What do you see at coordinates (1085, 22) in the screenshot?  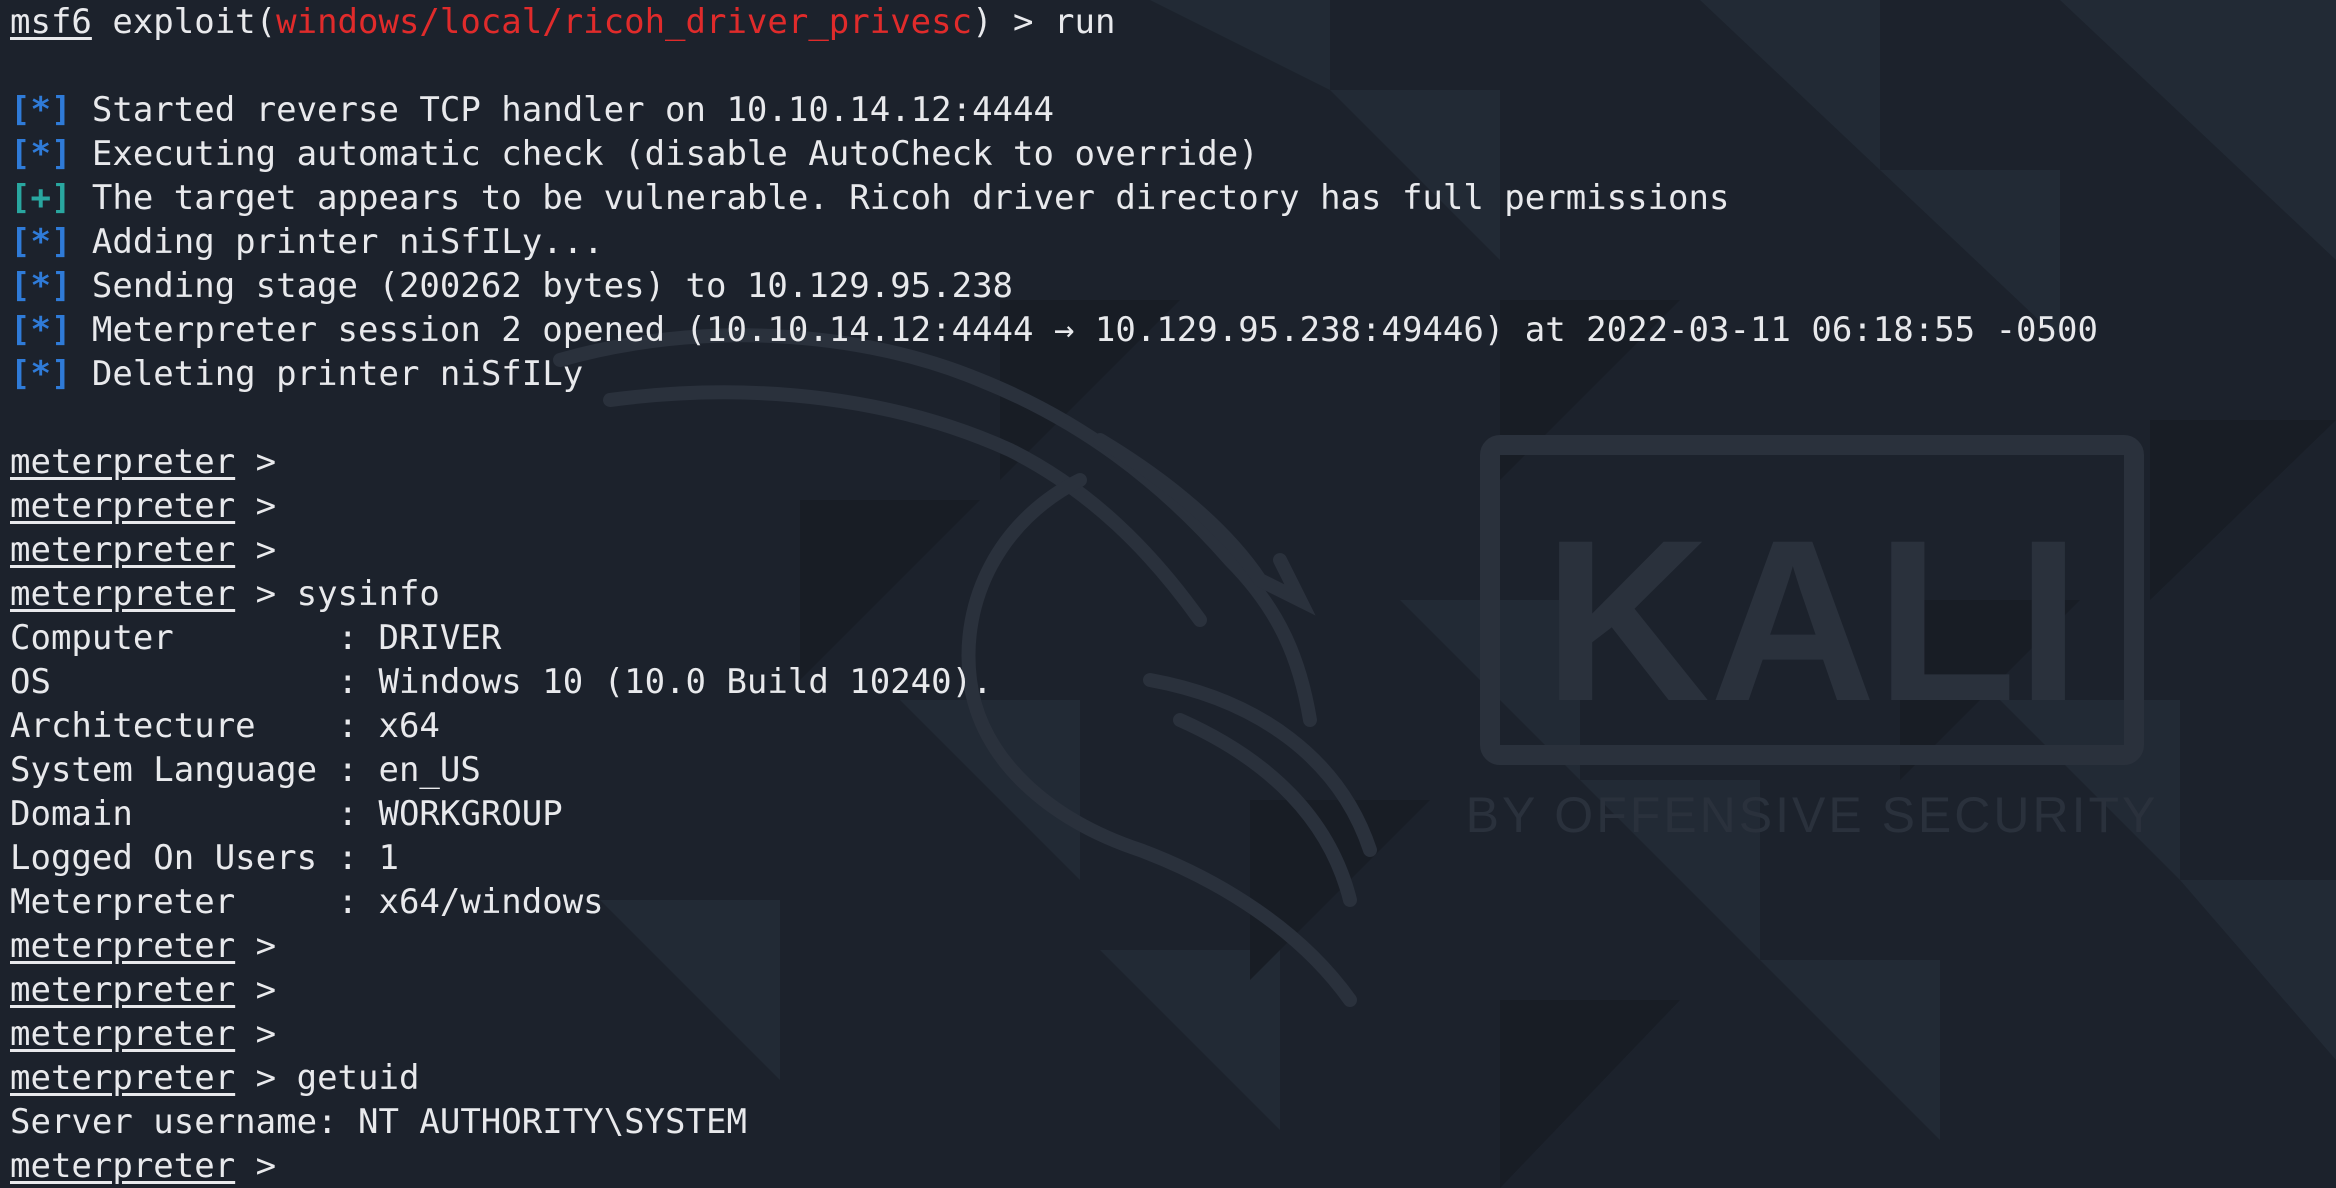 I see `msf-command: run` at bounding box center [1085, 22].